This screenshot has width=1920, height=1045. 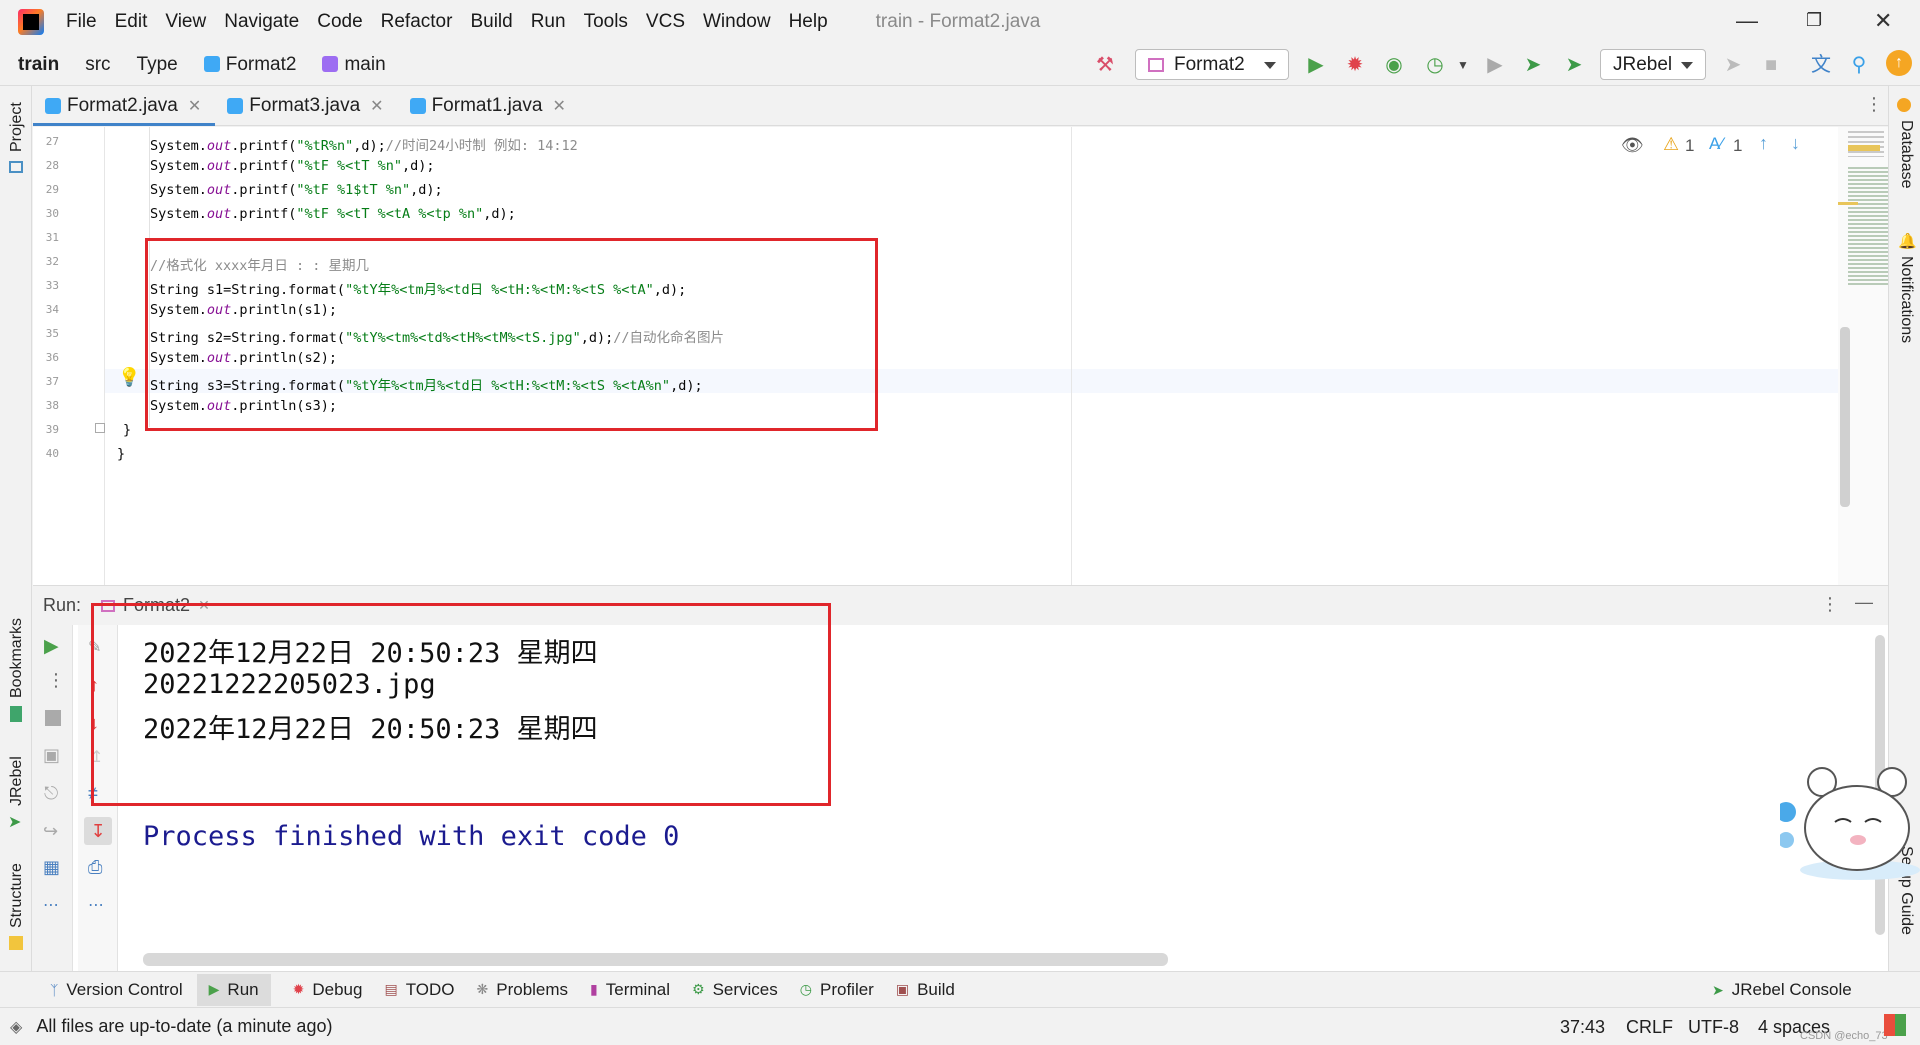 What do you see at coordinates (52, 429) in the screenshot?
I see `line-number: 39` at bounding box center [52, 429].